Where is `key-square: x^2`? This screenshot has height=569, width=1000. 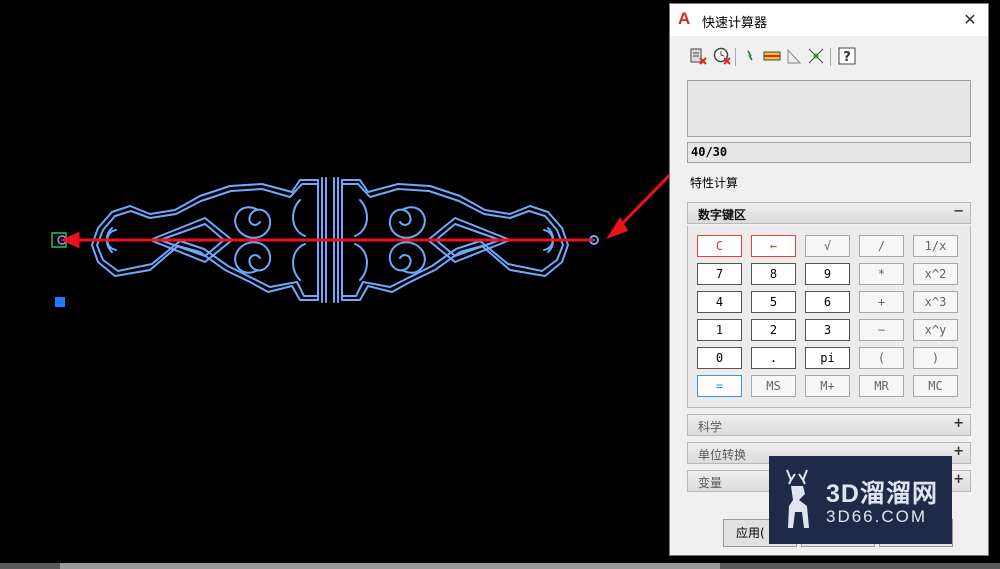 key-square: x^2 is located at coordinates (935, 274).